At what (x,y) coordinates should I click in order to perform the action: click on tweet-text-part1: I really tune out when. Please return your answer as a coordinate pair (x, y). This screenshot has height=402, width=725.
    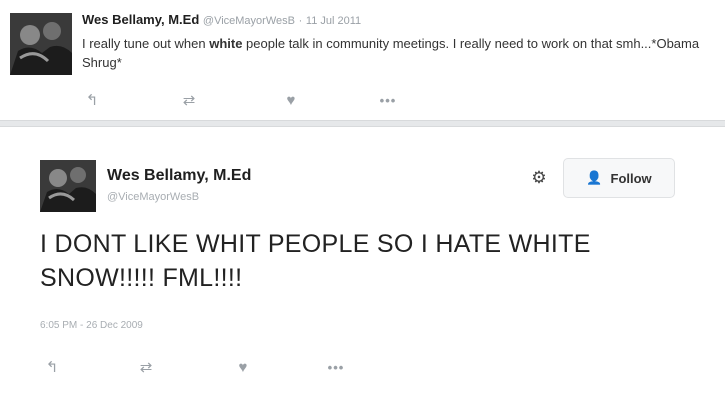
    Looking at the image, I should click on (146, 43).